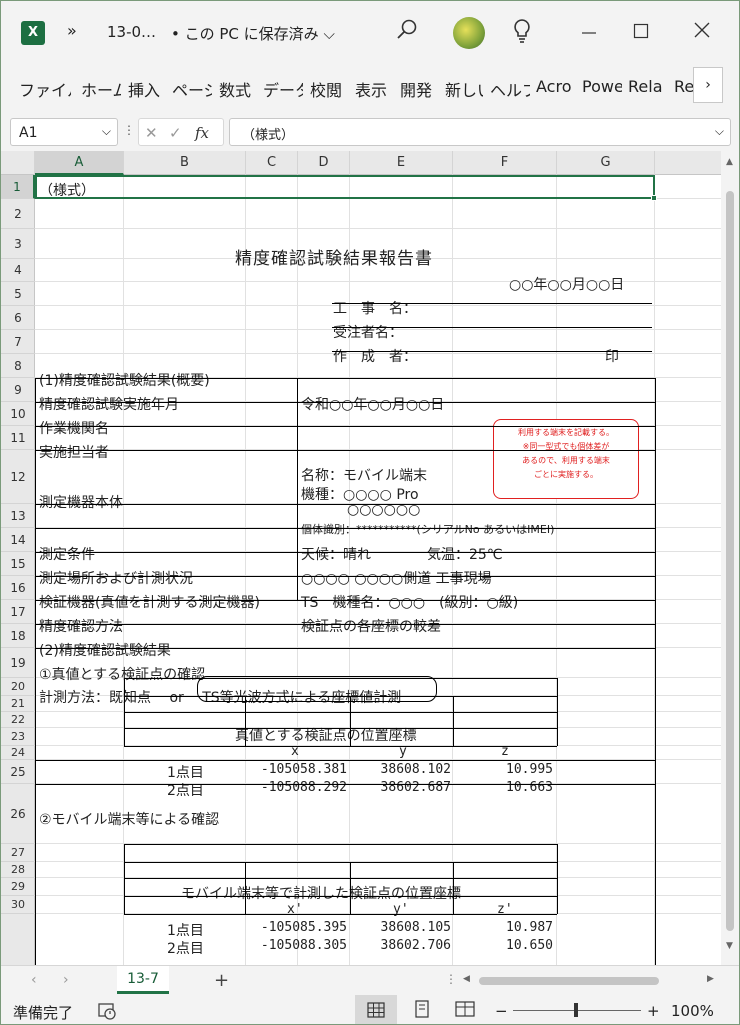 Image resolution: width=740 pixels, height=1025 pixels. What do you see at coordinates (74, 428) in the screenshot?
I see `r10-label: 作業機関名` at bounding box center [74, 428].